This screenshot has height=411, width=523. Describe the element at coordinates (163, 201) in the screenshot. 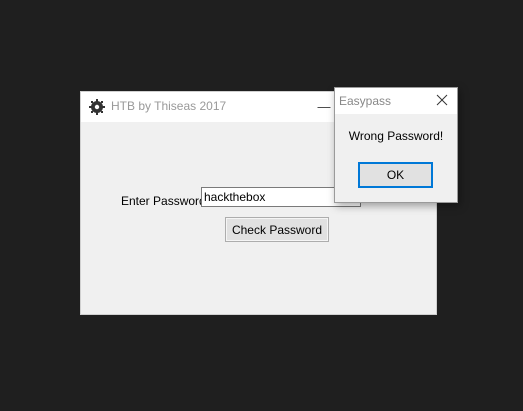

I see `password-label: Enter Password` at that location.